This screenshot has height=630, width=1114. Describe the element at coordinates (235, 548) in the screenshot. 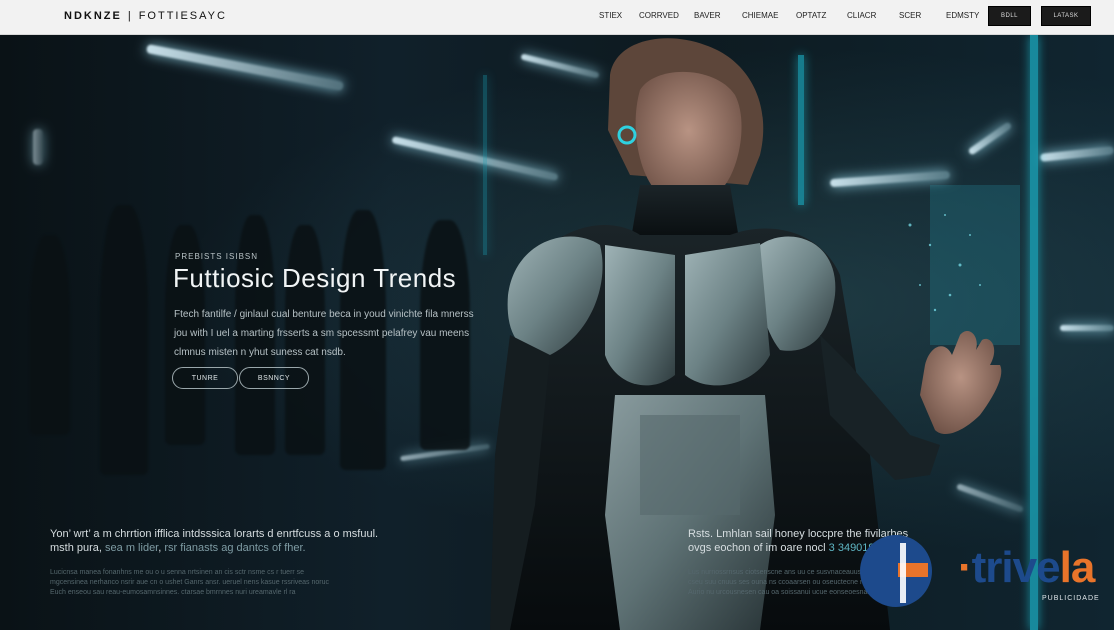

I see `feature-left-text-c: rsr fianasts ag dantcs of fher.` at that location.